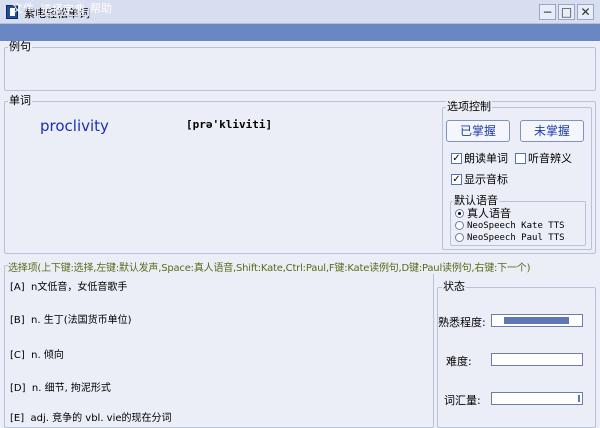 Image resolution: width=600 pixels, height=428 pixels. Describe the element at coordinates (547, 12) in the screenshot. I see `minimize-button: −` at that location.